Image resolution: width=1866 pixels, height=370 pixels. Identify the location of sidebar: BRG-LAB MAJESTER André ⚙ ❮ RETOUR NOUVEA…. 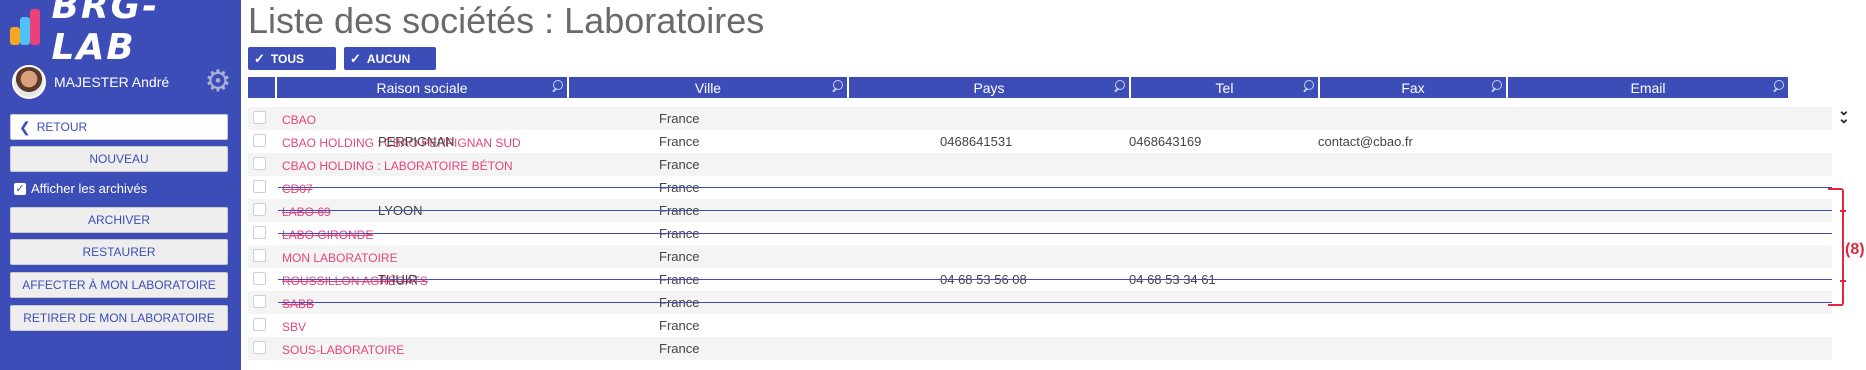
(120, 185).